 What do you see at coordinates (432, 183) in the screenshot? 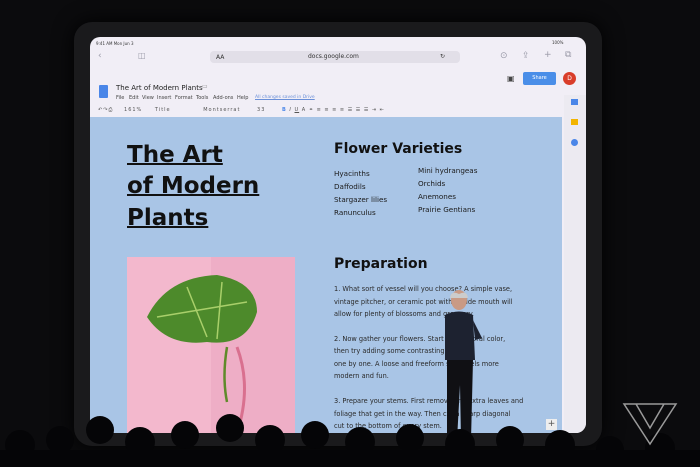
I see `list-item: Orchids` at bounding box center [432, 183].